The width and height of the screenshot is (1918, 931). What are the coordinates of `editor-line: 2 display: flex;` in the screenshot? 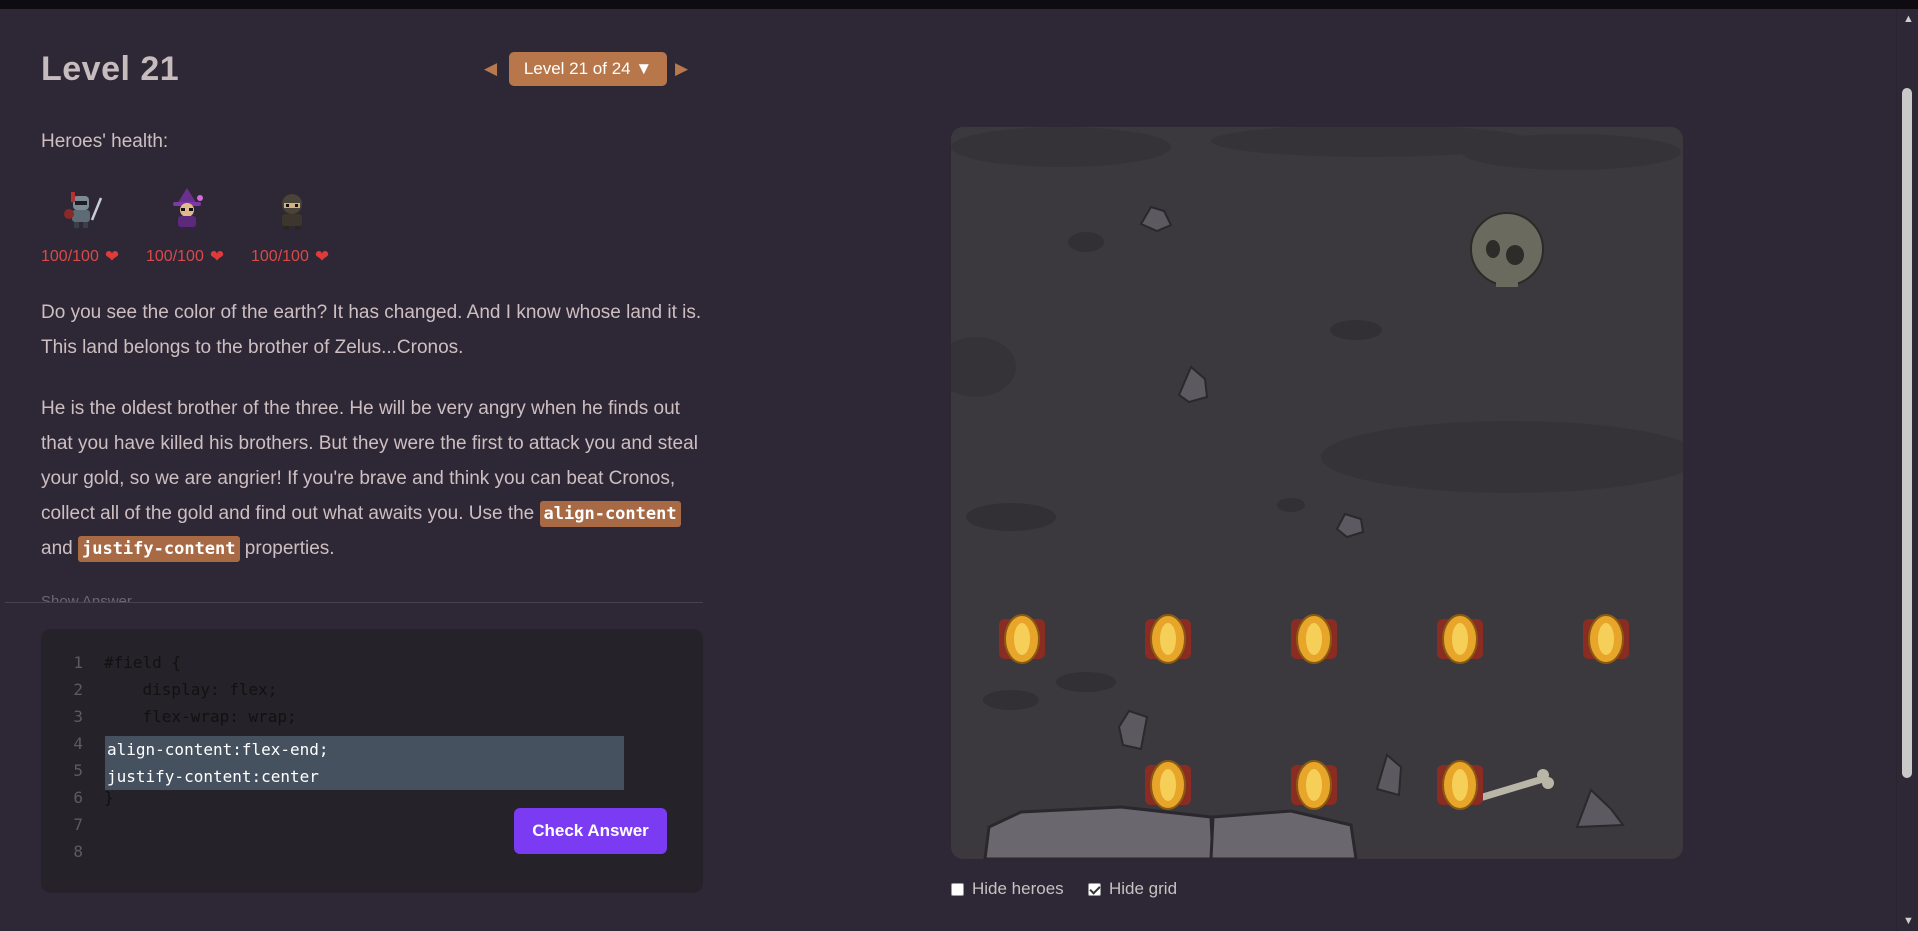 It's located at (175, 689).